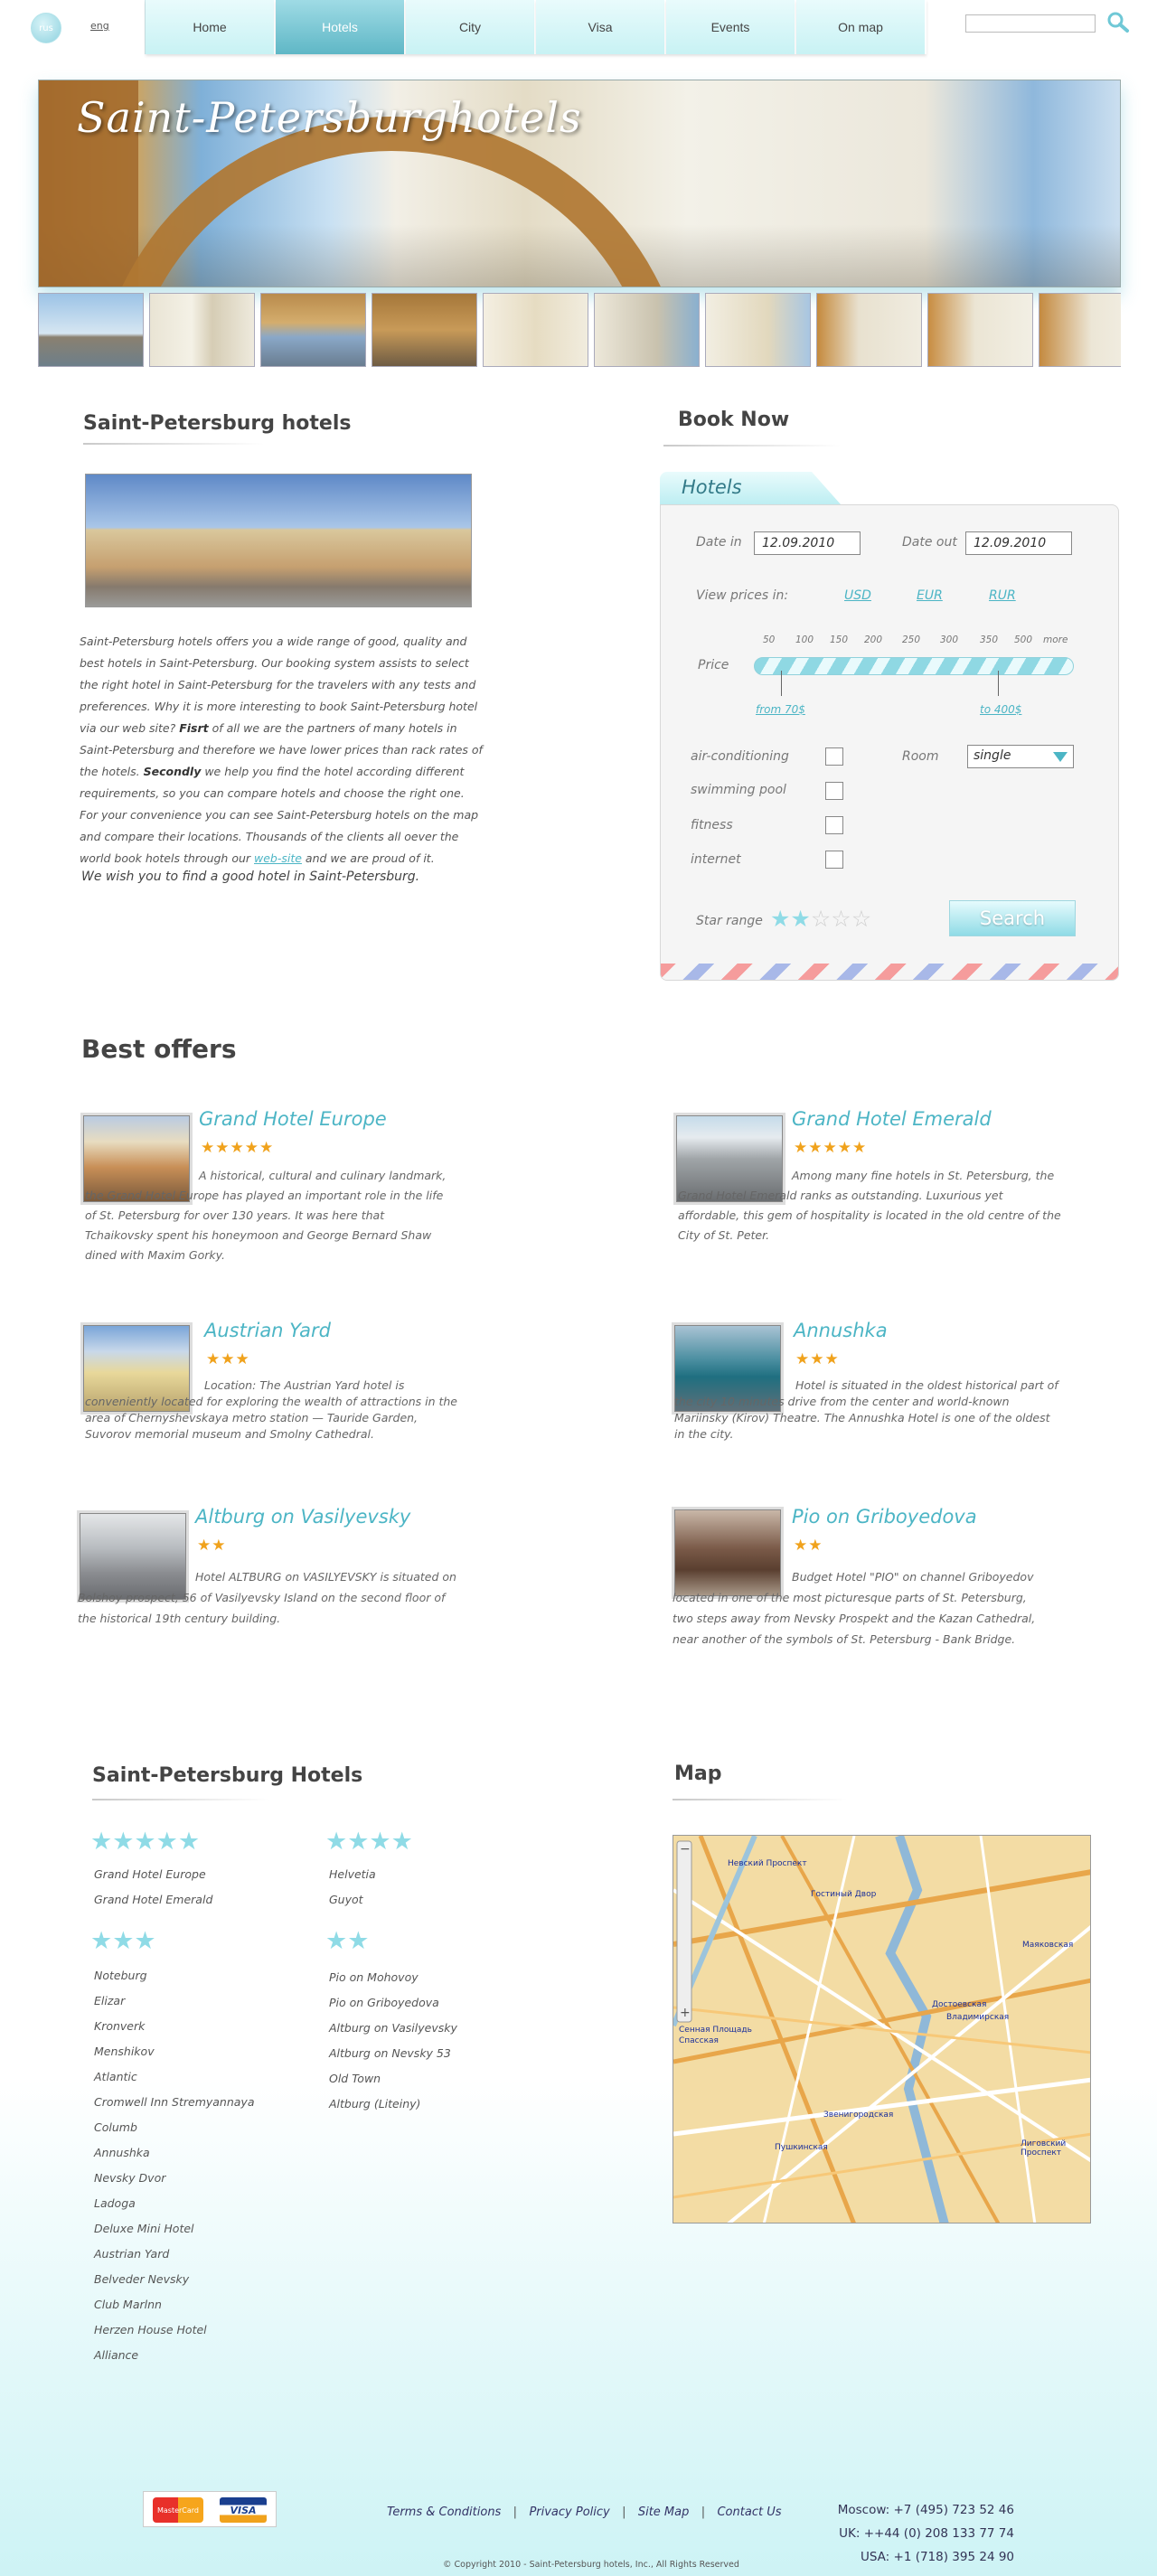 The height and width of the screenshot is (2576, 1157). I want to click on hotel-link: Noteburg, so click(174, 1976).